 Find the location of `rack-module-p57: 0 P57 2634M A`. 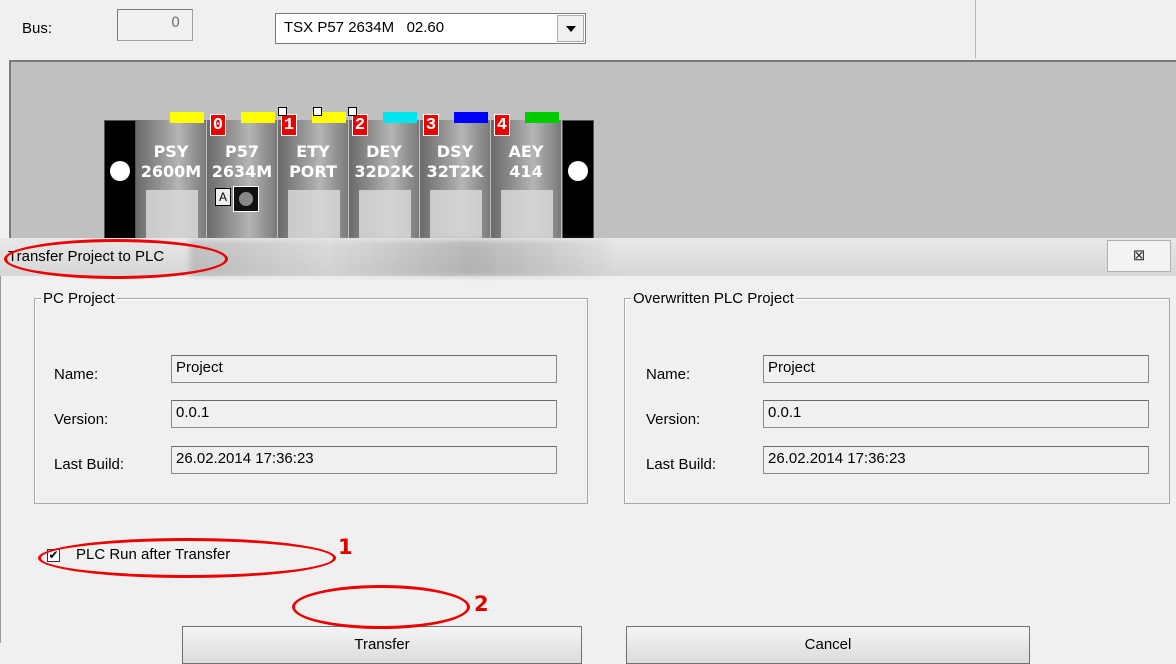

rack-module-p57: 0 P57 2634M A is located at coordinates (242, 180).